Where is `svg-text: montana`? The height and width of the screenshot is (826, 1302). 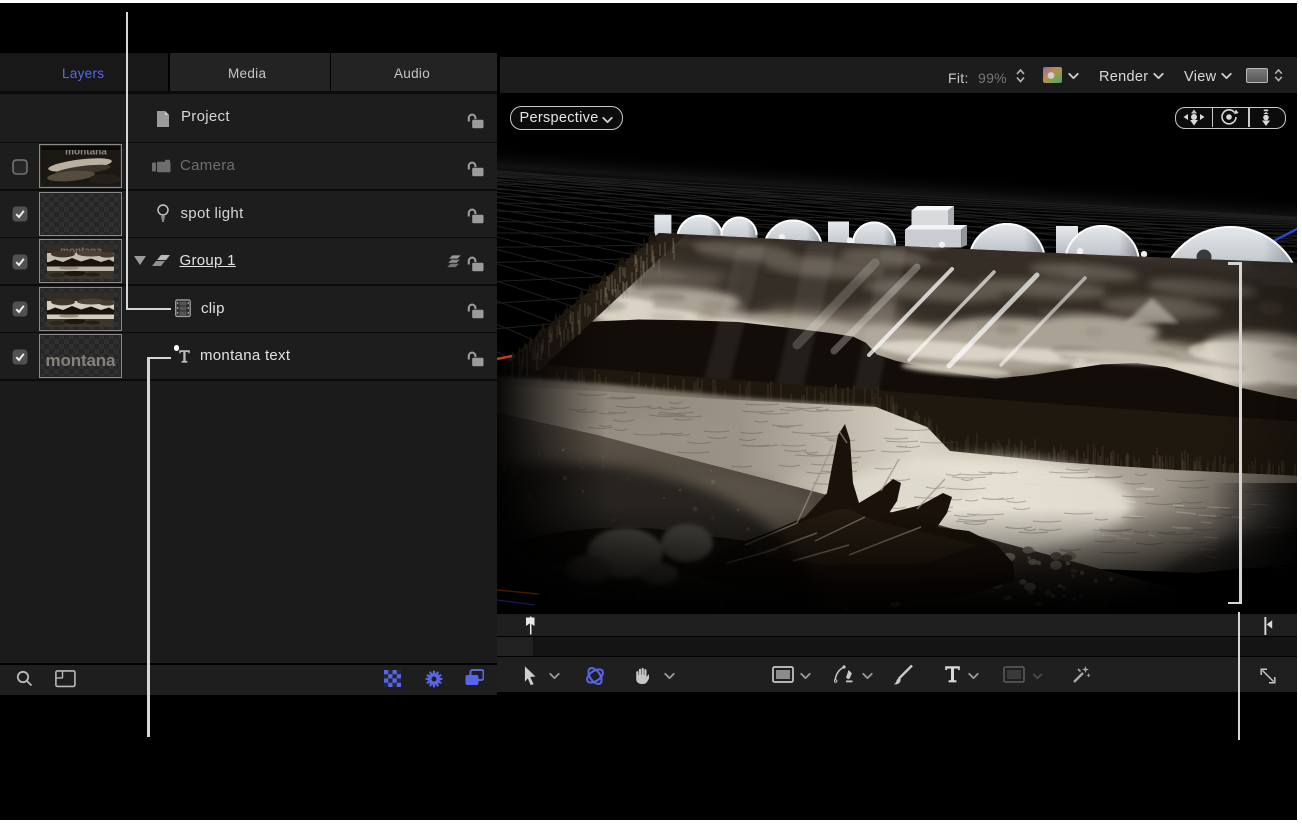
svg-text: montana is located at coordinates (81, 360).